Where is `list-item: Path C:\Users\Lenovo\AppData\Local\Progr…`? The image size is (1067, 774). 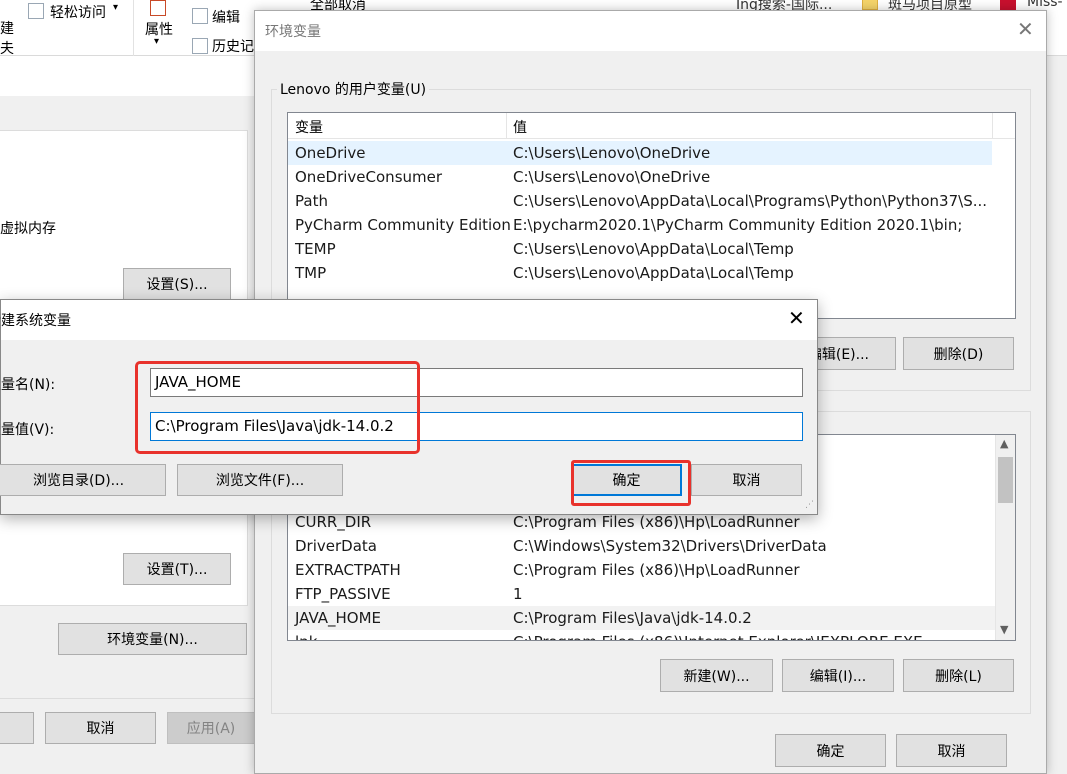 list-item: Path C:\Users\Lenovo\AppData\Local\Progr… is located at coordinates (651, 201).